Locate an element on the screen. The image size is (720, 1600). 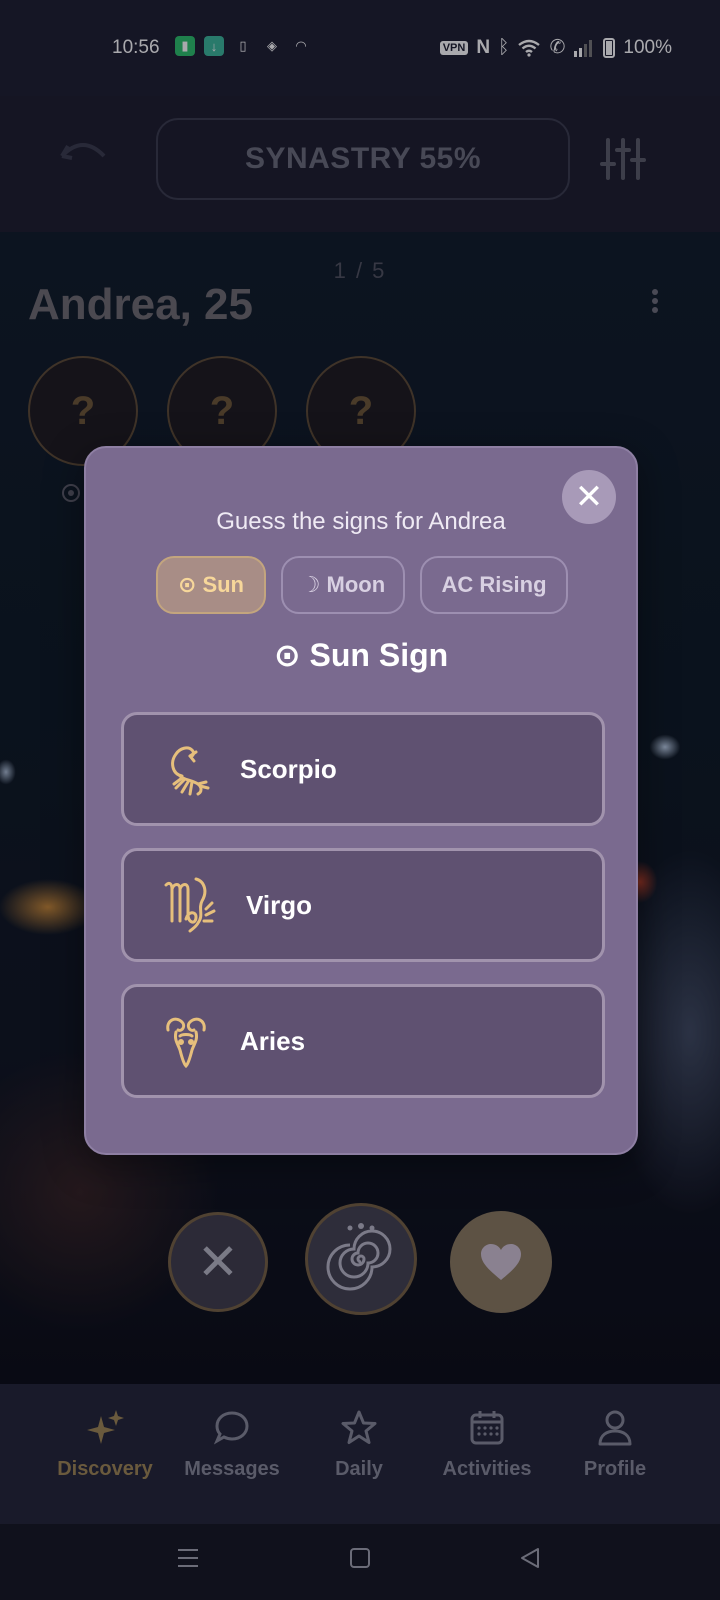
nav-activities: Activities is located at coordinates (487, 1444).